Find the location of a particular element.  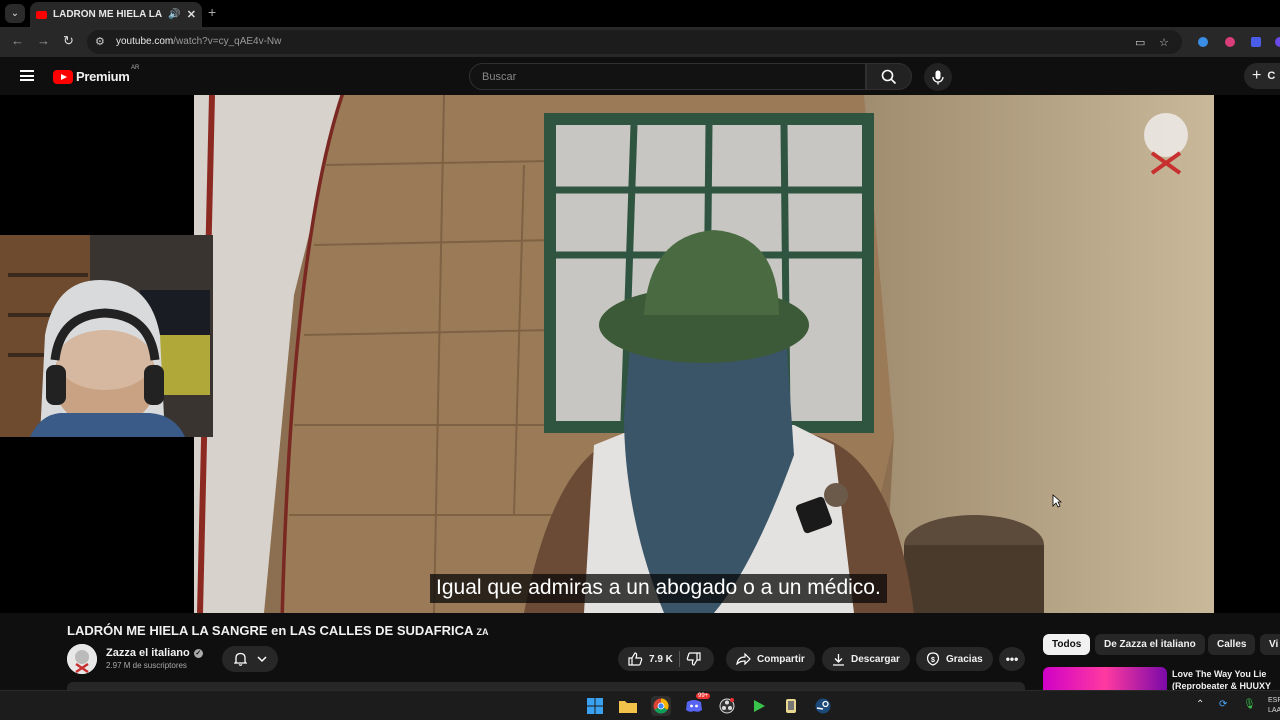

chrome-icon is located at coordinates (661, 706).